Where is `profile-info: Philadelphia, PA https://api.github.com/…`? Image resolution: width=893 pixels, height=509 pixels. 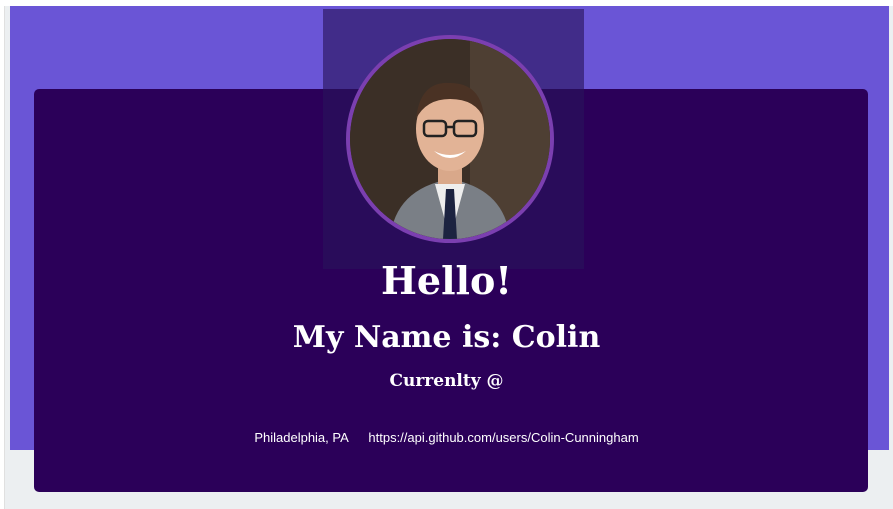
profile-info: Philadelphia, PA https://api.github.com/… is located at coordinates (446, 437).